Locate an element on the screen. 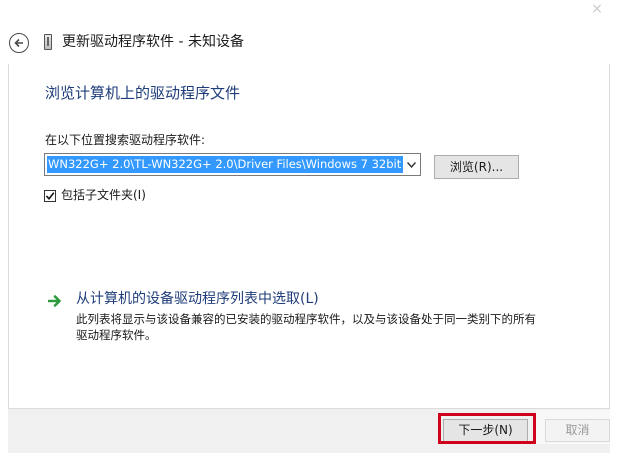 Image resolution: width=618 pixels, height=453 pixels. include-subfolders-checkbox is located at coordinates (50, 195).